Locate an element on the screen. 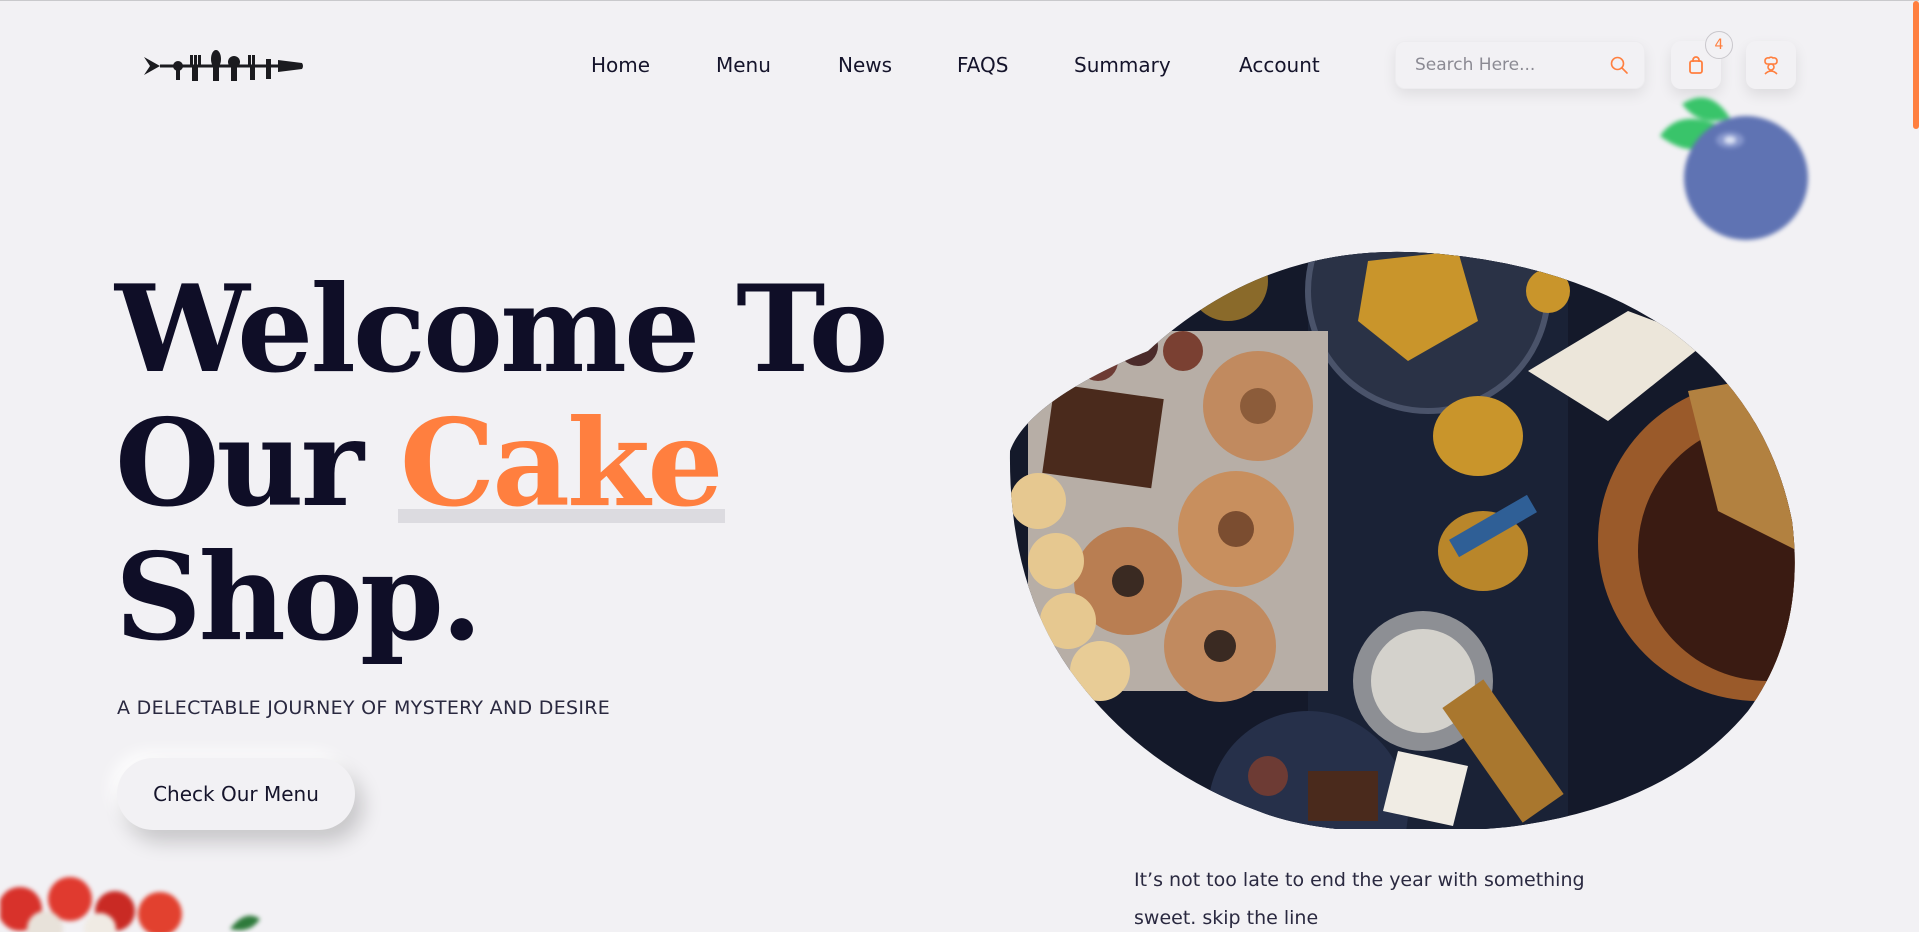 The image size is (1919, 932). scrollbar-thumb is located at coordinates (1916, 65).